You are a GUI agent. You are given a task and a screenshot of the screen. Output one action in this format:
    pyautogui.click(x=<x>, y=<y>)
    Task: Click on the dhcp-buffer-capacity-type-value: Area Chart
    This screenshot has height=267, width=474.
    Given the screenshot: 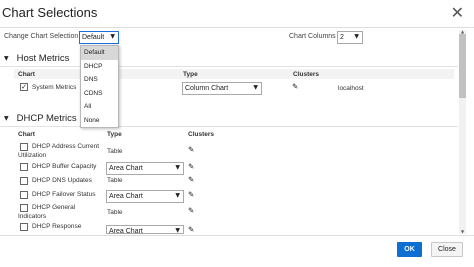 What is the action you would take?
    pyautogui.click(x=126, y=168)
    